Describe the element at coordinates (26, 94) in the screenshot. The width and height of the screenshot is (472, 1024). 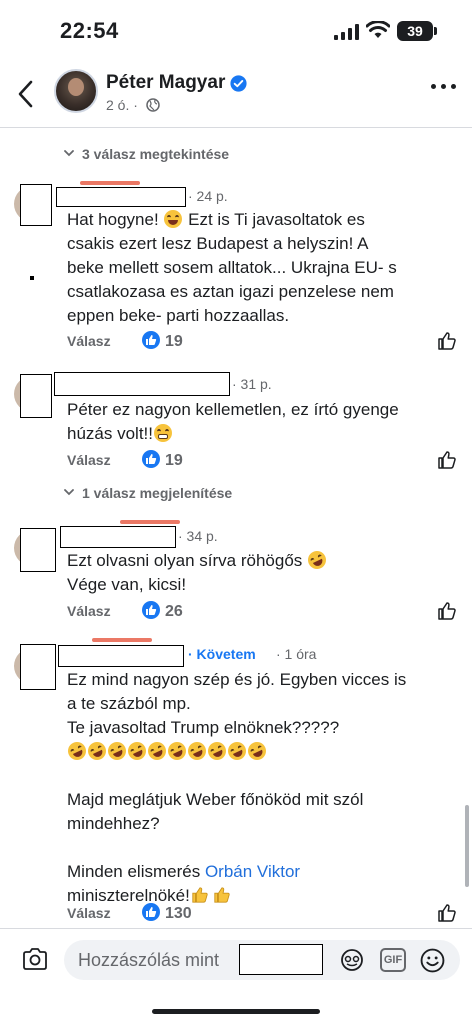
I see `back-arrow-icon` at that location.